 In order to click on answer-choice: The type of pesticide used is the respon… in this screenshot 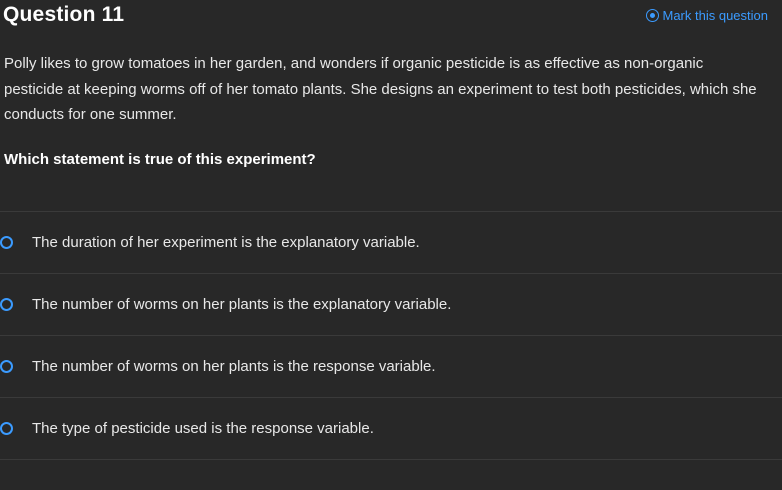, I will do `click(391, 429)`.